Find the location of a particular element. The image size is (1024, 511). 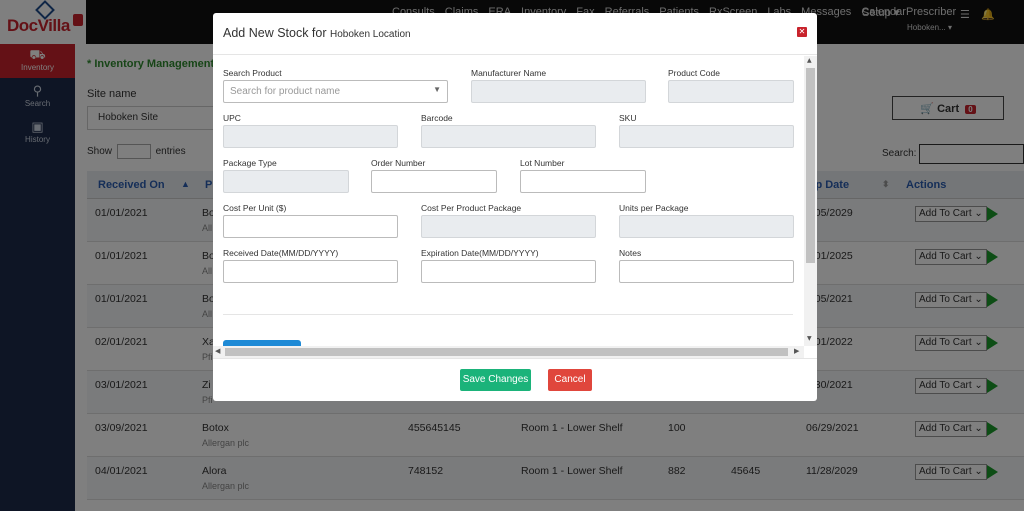

expiration-date-label: Expiration Date(MM/DD/YYYY) is located at coordinates (480, 253).